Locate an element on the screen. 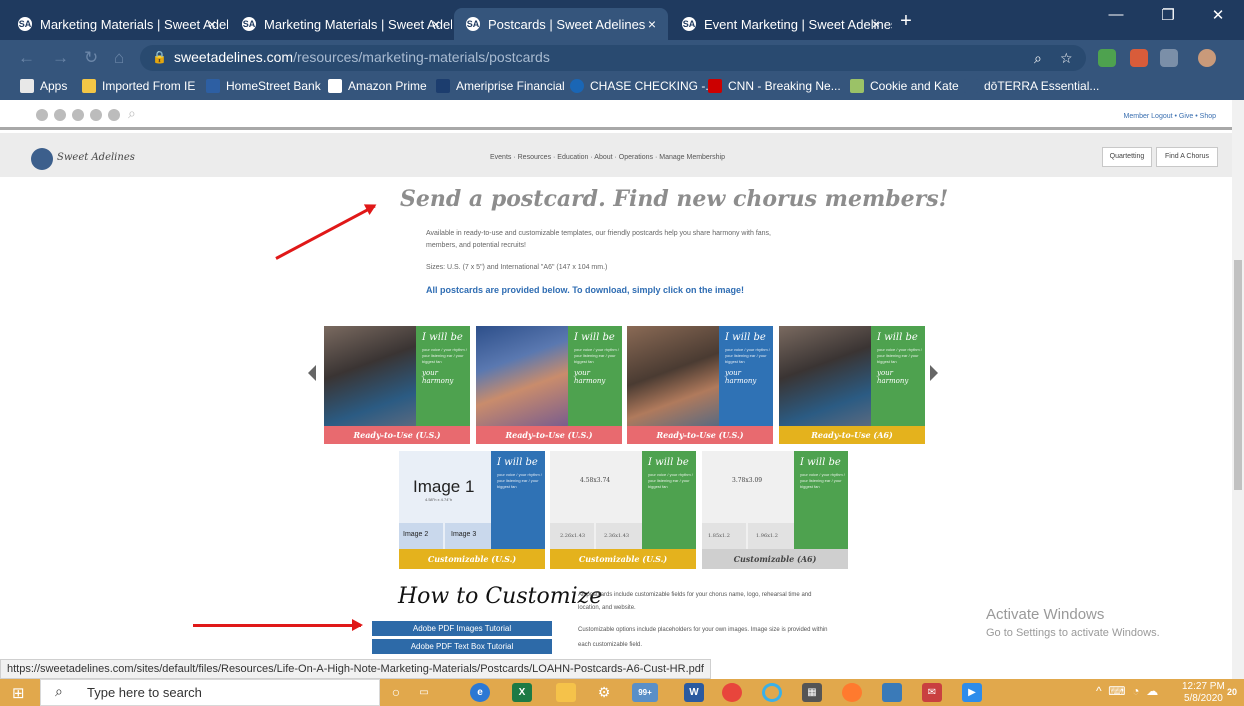  excel-icon: X is located at coordinates (522, 692).